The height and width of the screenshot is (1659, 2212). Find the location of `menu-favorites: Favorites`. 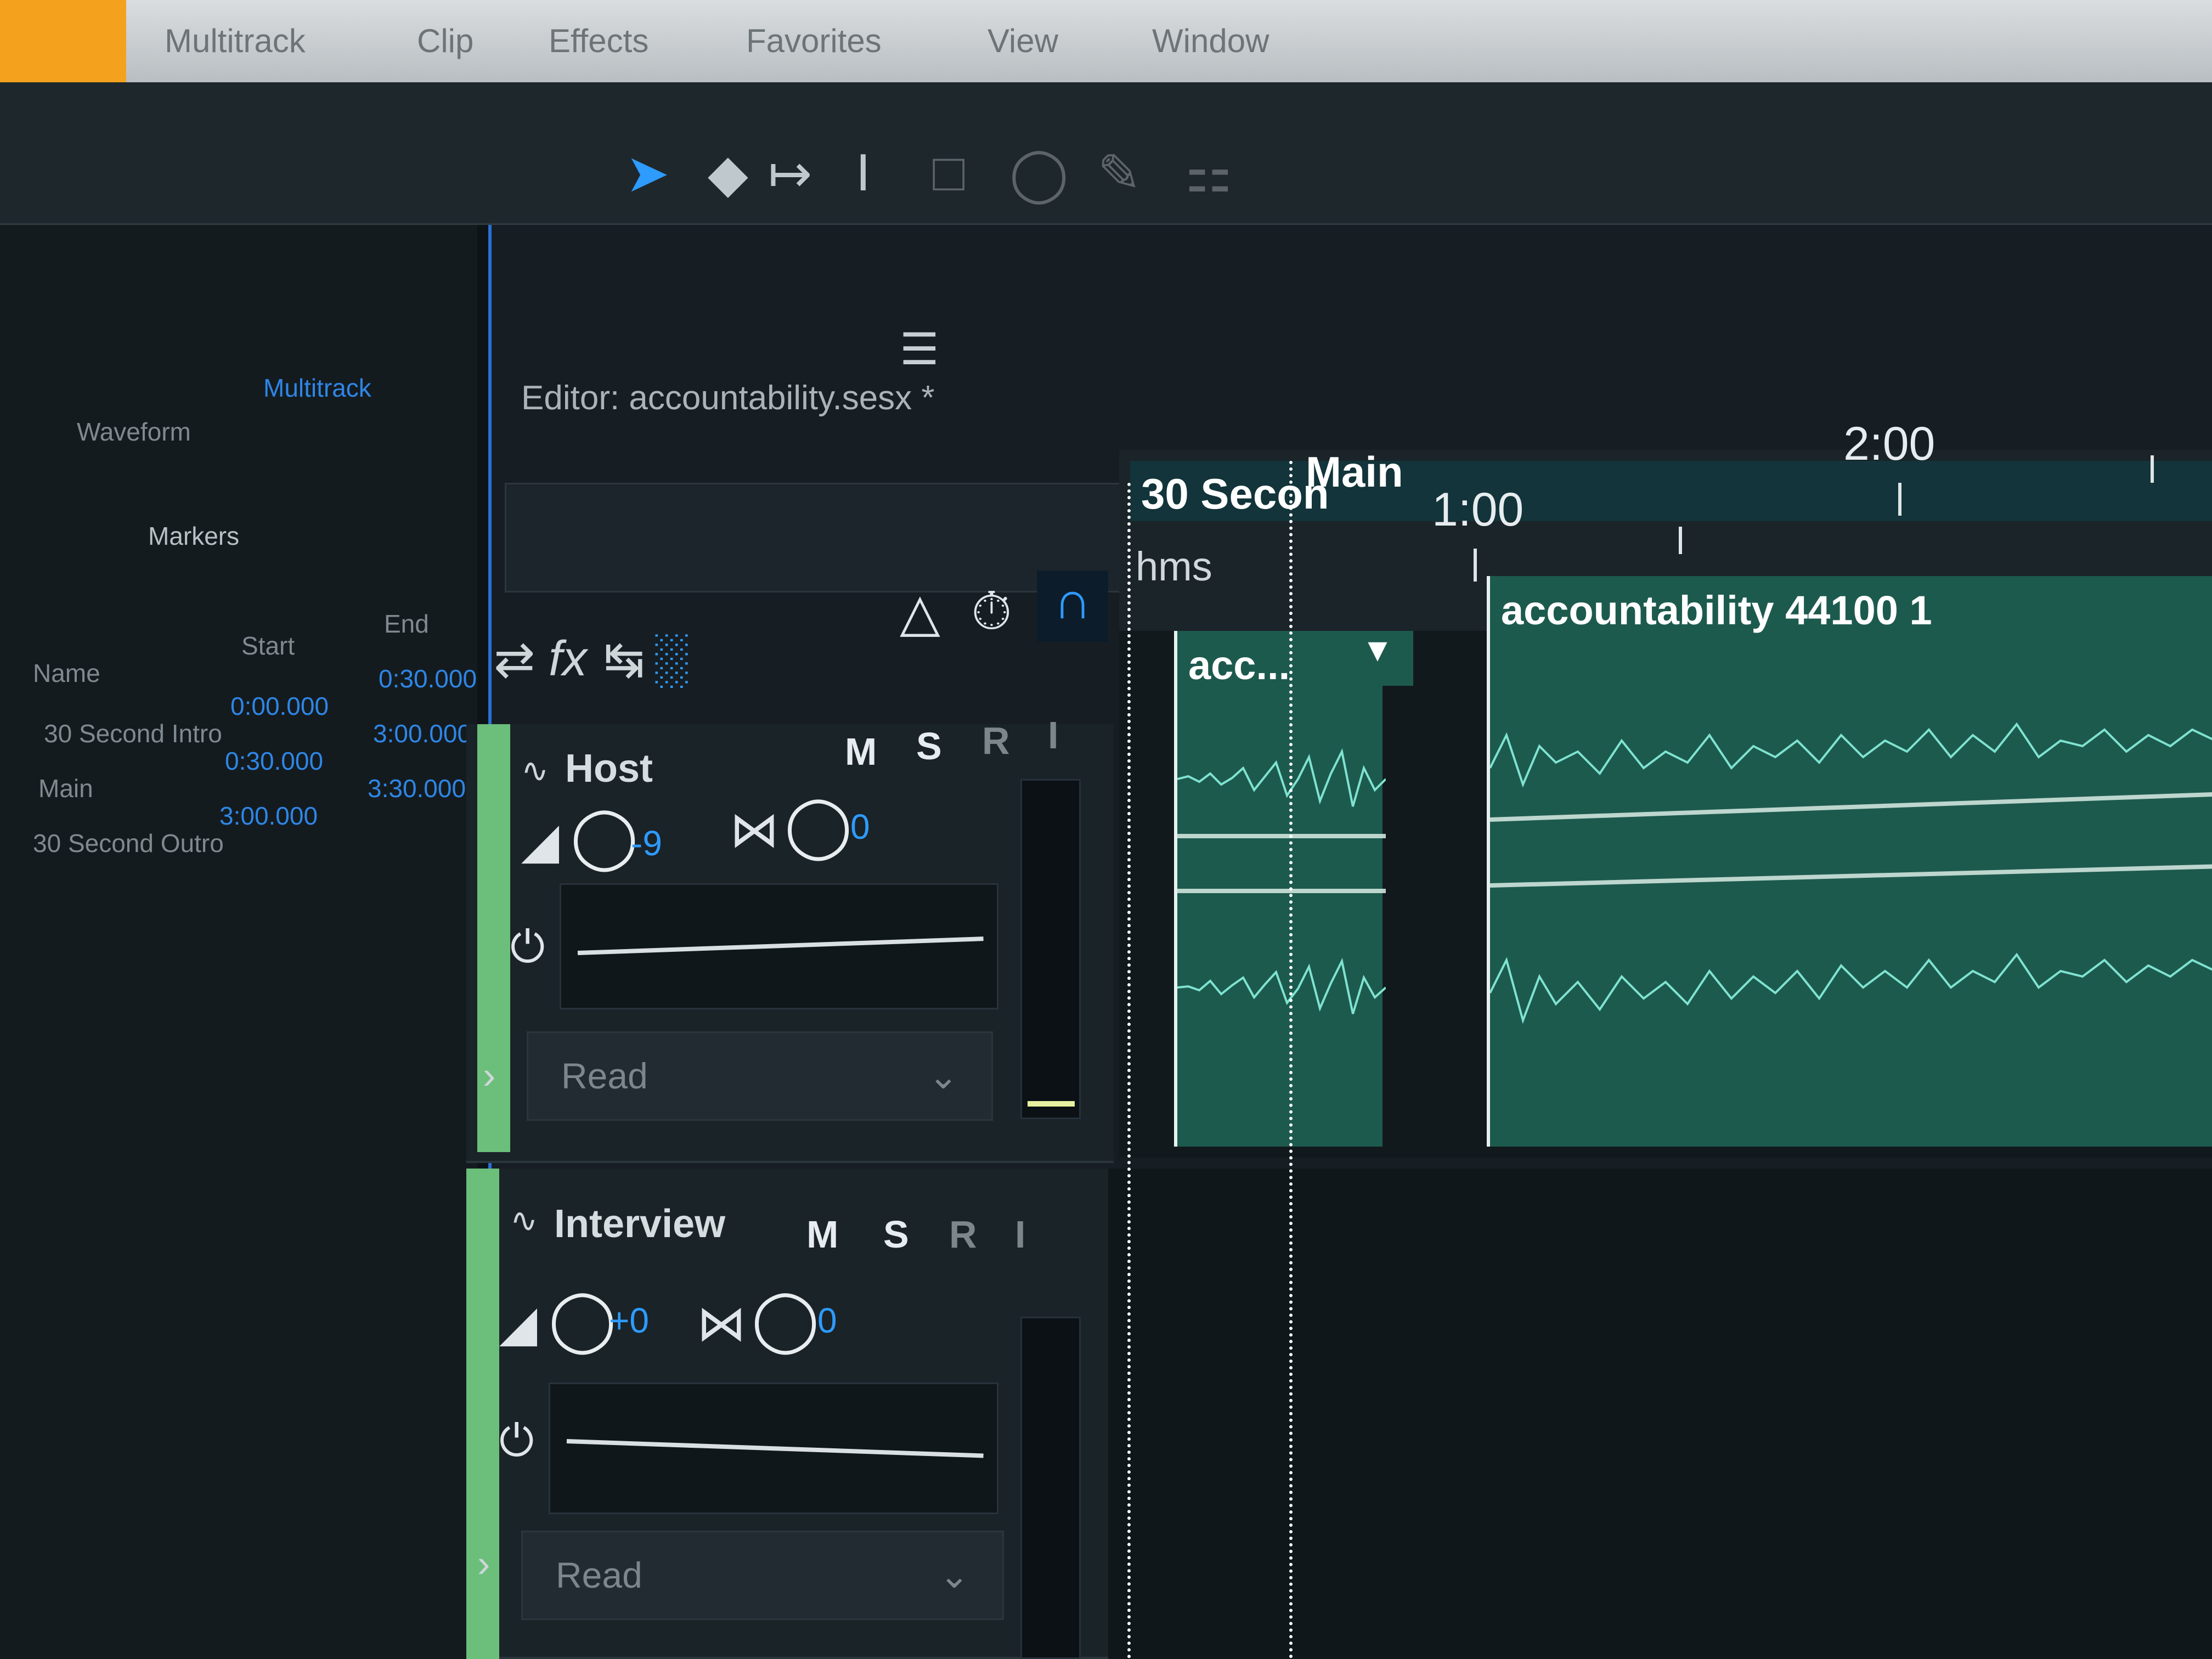

menu-favorites: Favorites is located at coordinates (814, 41).